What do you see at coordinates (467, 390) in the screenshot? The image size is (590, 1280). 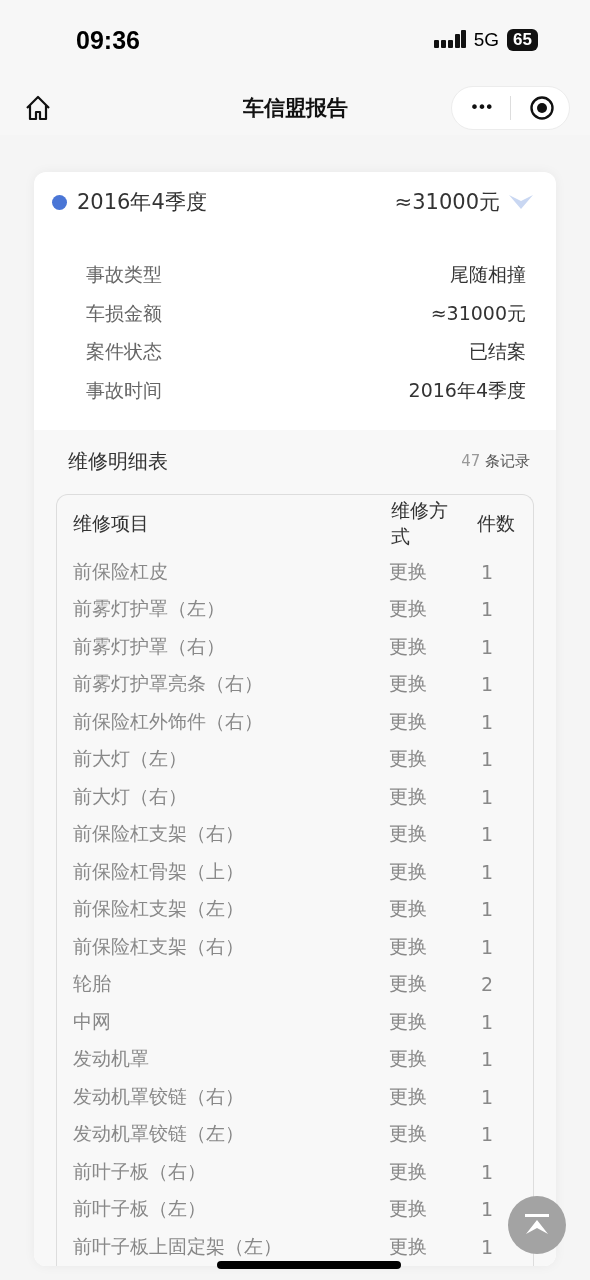 I see `detail-value: 2016年4季度` at bounding box center [467, 390].